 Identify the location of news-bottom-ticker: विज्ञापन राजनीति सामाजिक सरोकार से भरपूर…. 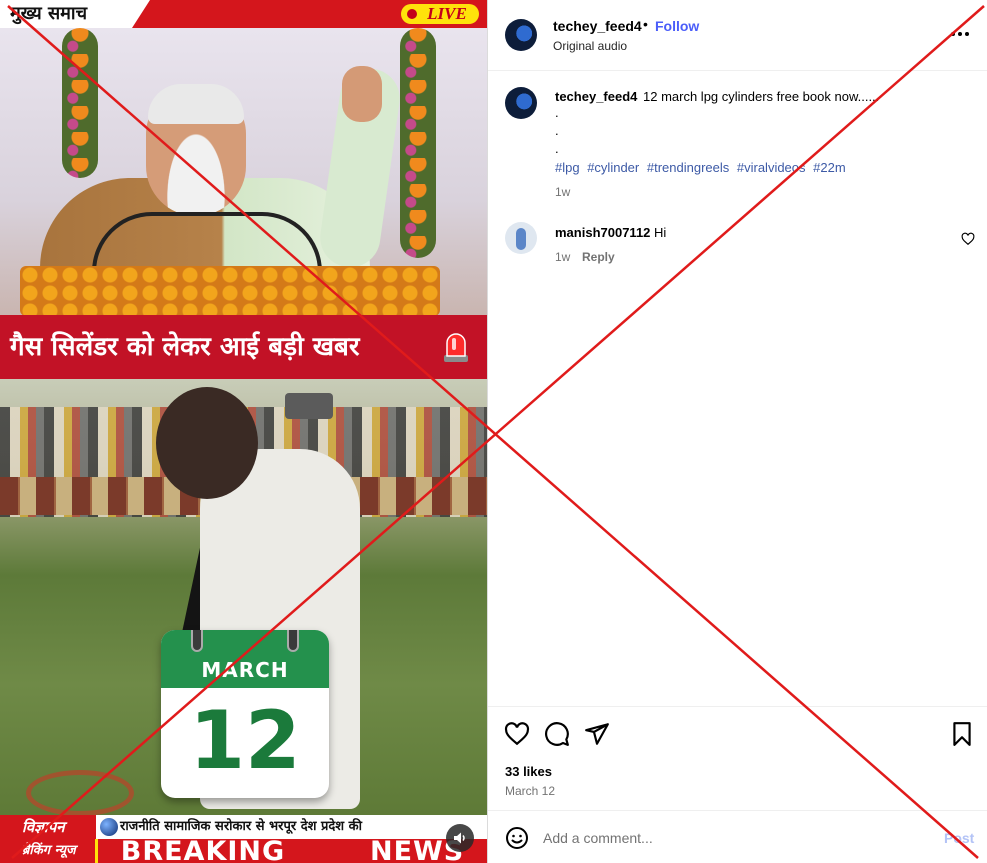
(243, 839).